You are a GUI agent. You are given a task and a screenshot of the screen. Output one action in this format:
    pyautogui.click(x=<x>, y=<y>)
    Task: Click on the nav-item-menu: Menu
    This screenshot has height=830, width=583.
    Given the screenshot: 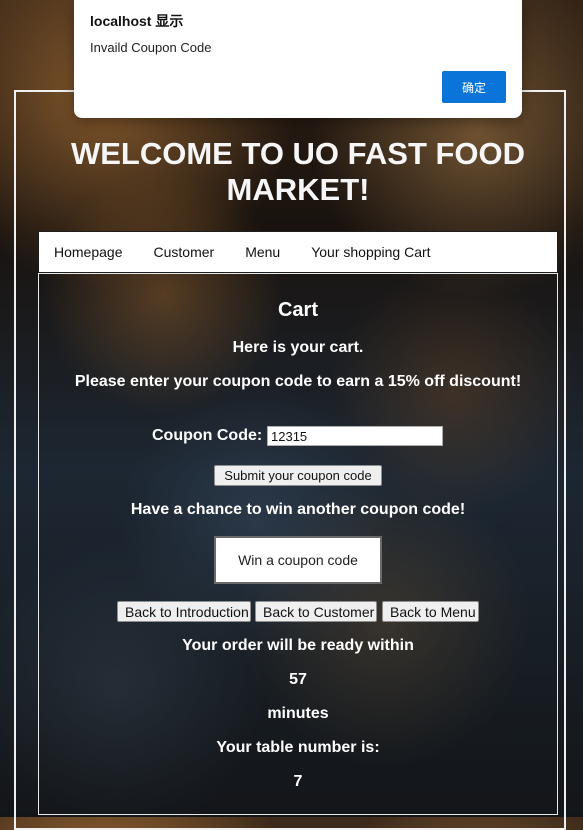 What is the action you would take?
    pyautogui.click(x=262, y=252)
    